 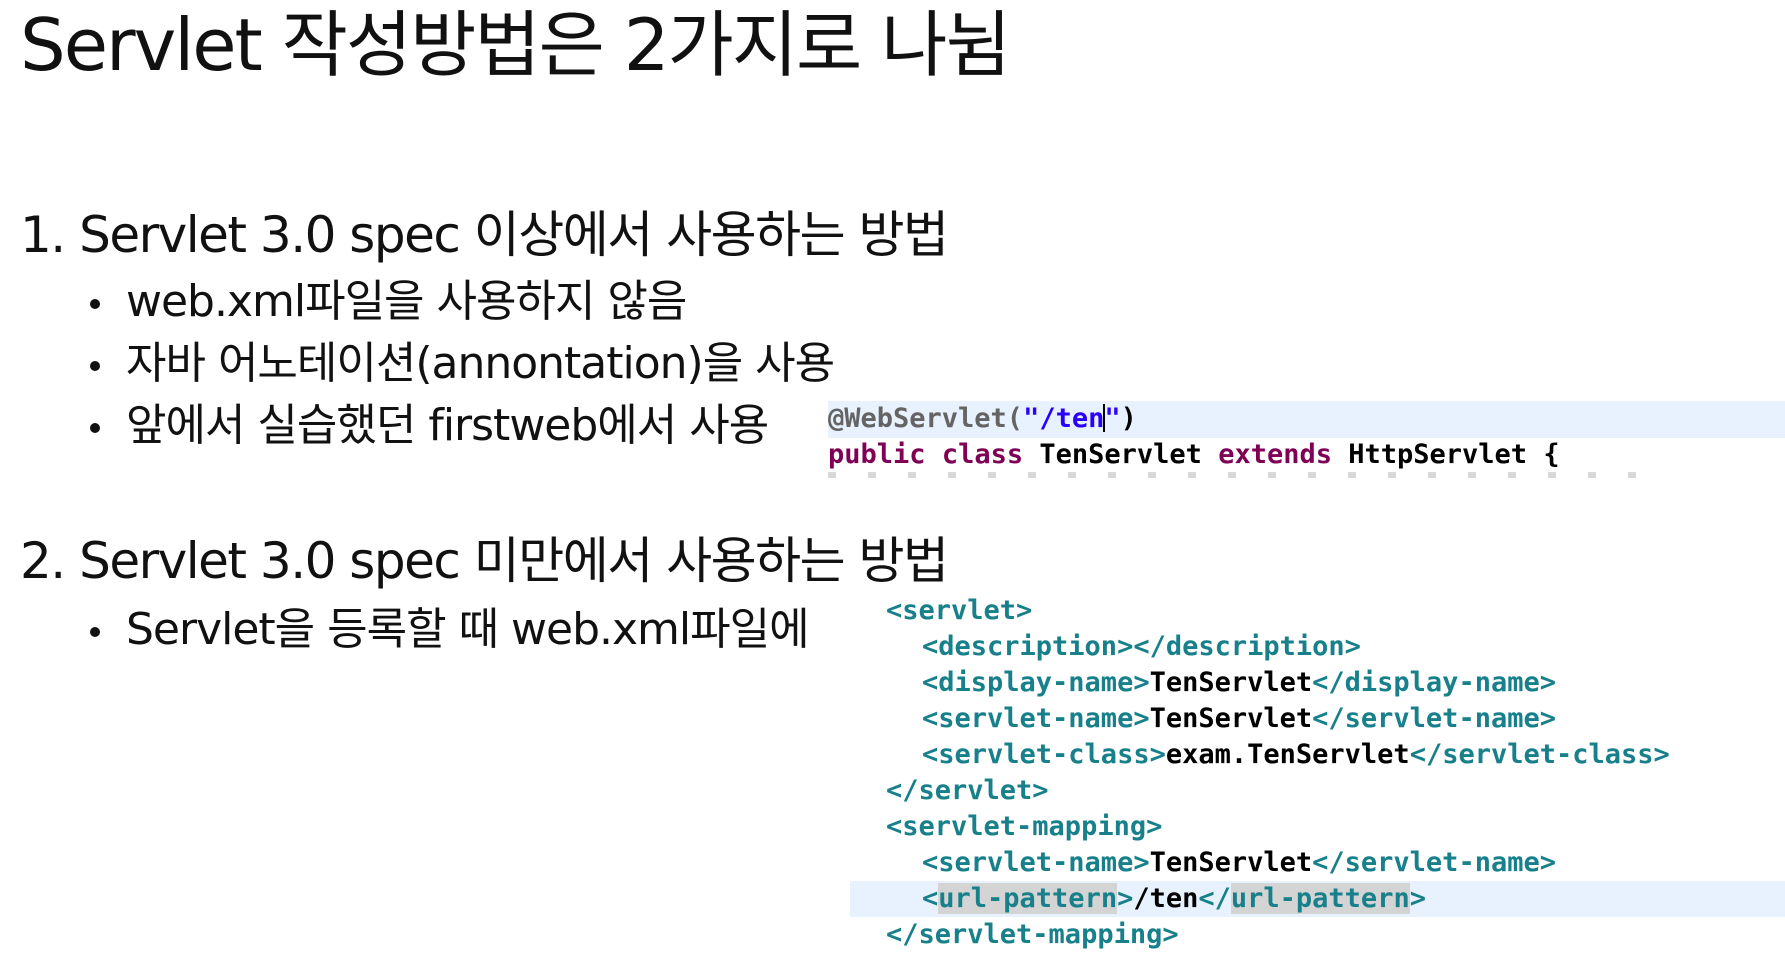 I want to click on xml-line-mapping-servlet-name: <servlet-name>TenServlet</servlet-name>, so click(x=1239, y=863).